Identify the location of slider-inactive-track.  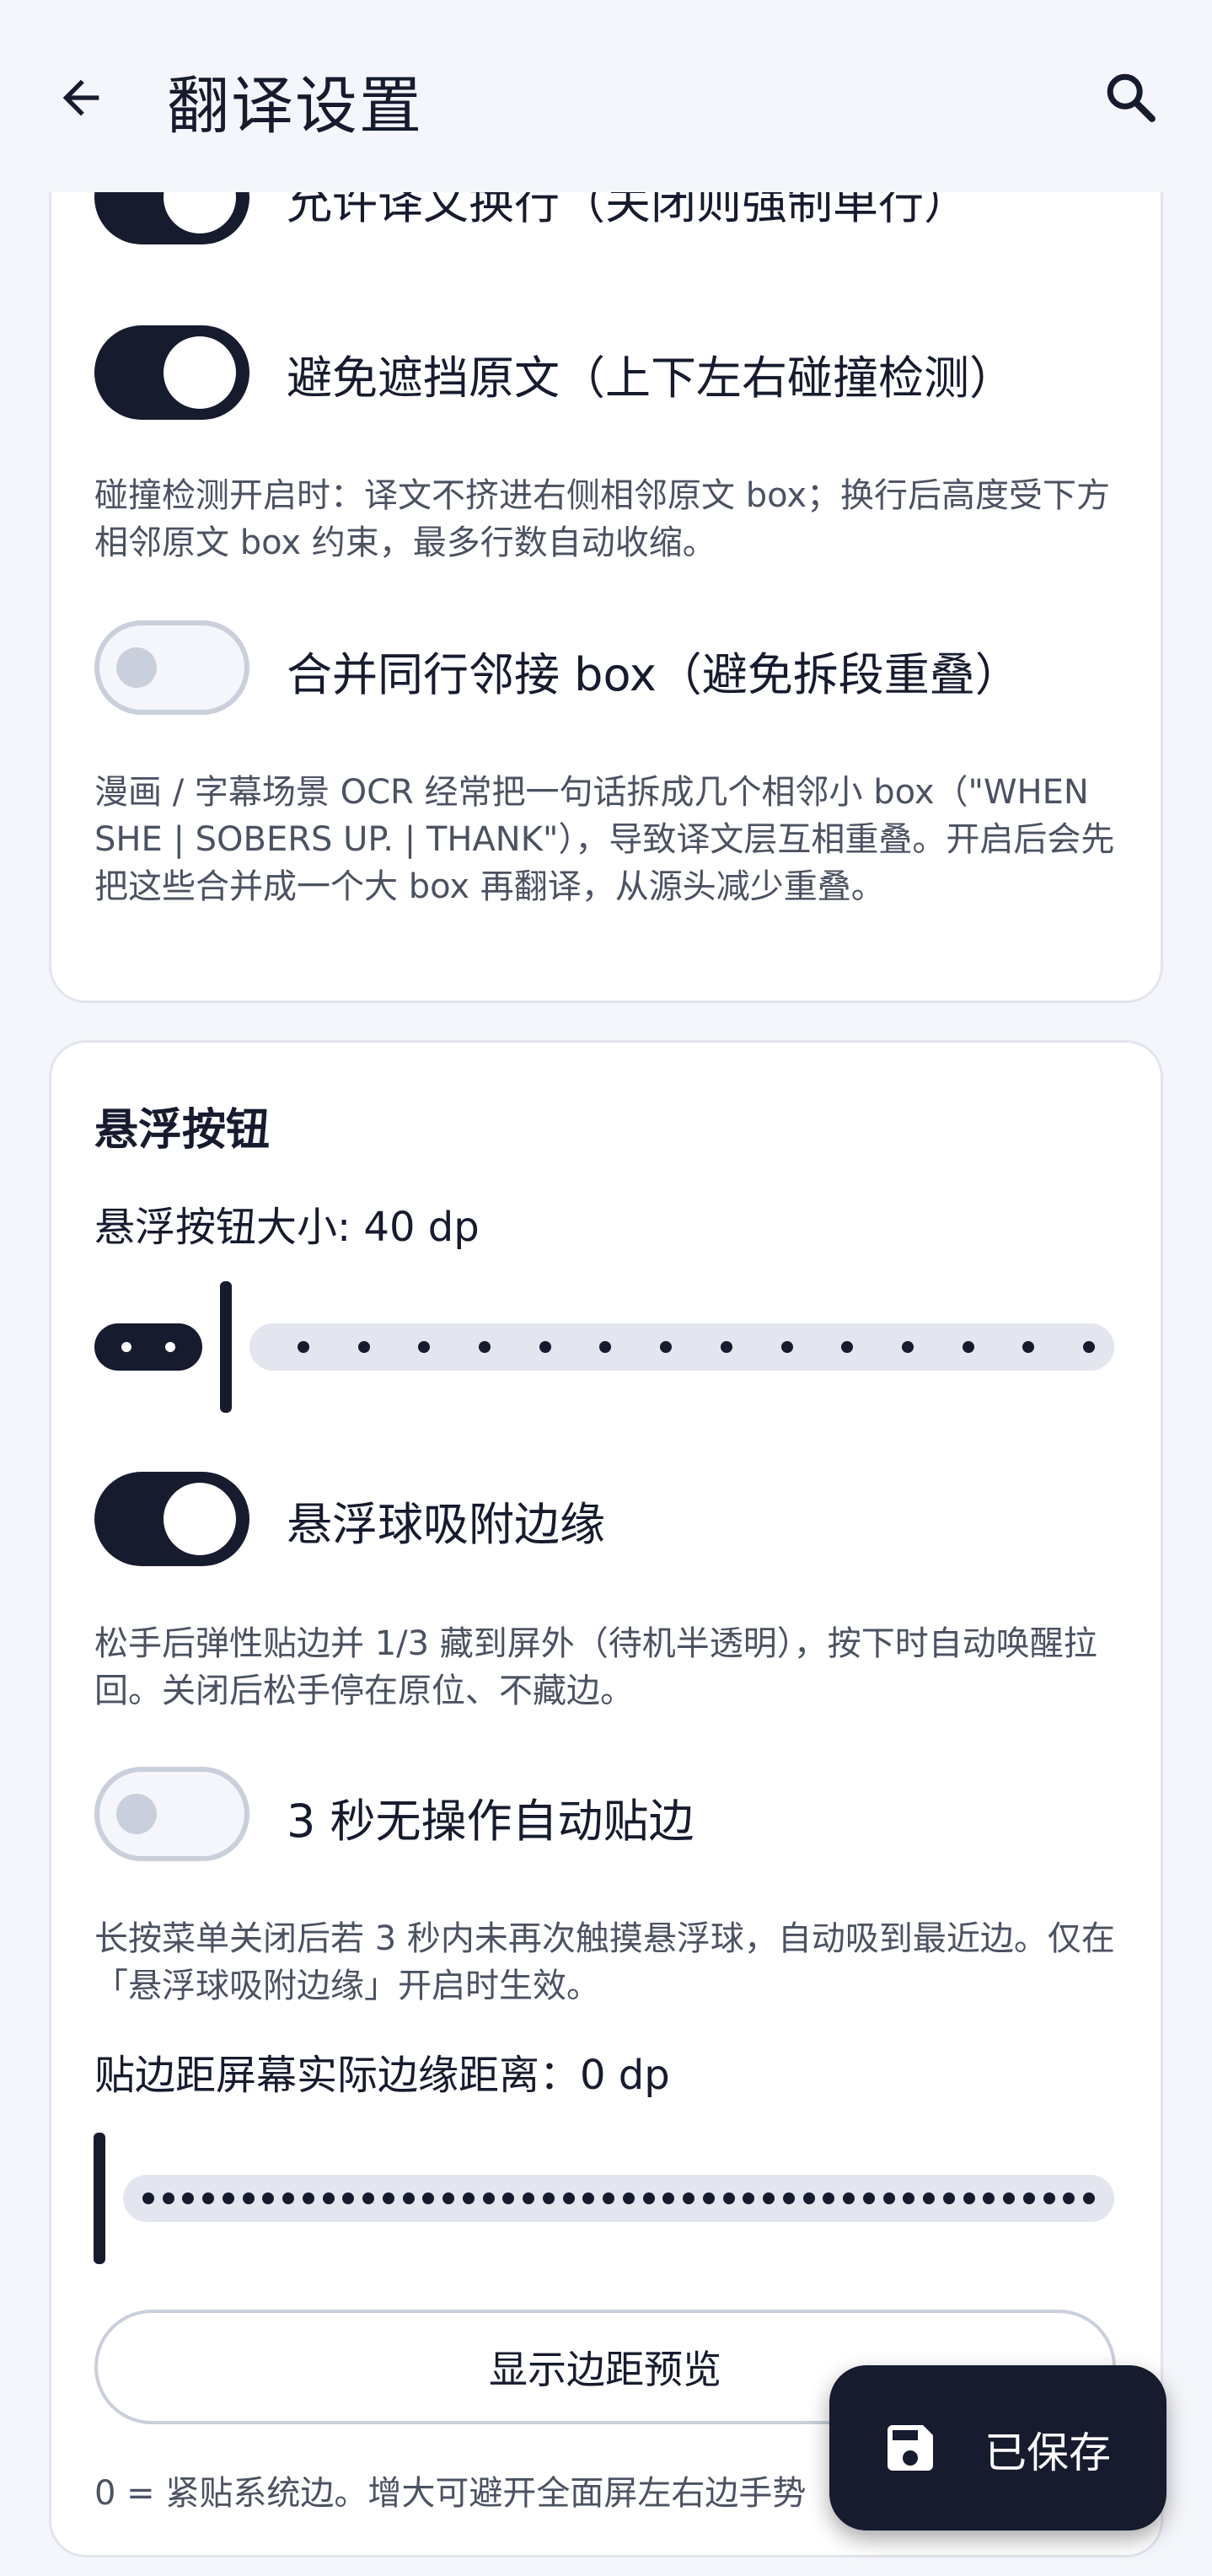
(682, 1347).